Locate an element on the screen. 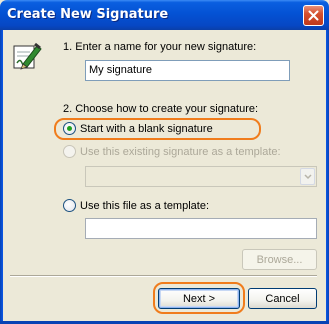 Image resolution: width=329 pixels, height=324 pixels. radio-button-unselected is located at coordinates (69, 205).